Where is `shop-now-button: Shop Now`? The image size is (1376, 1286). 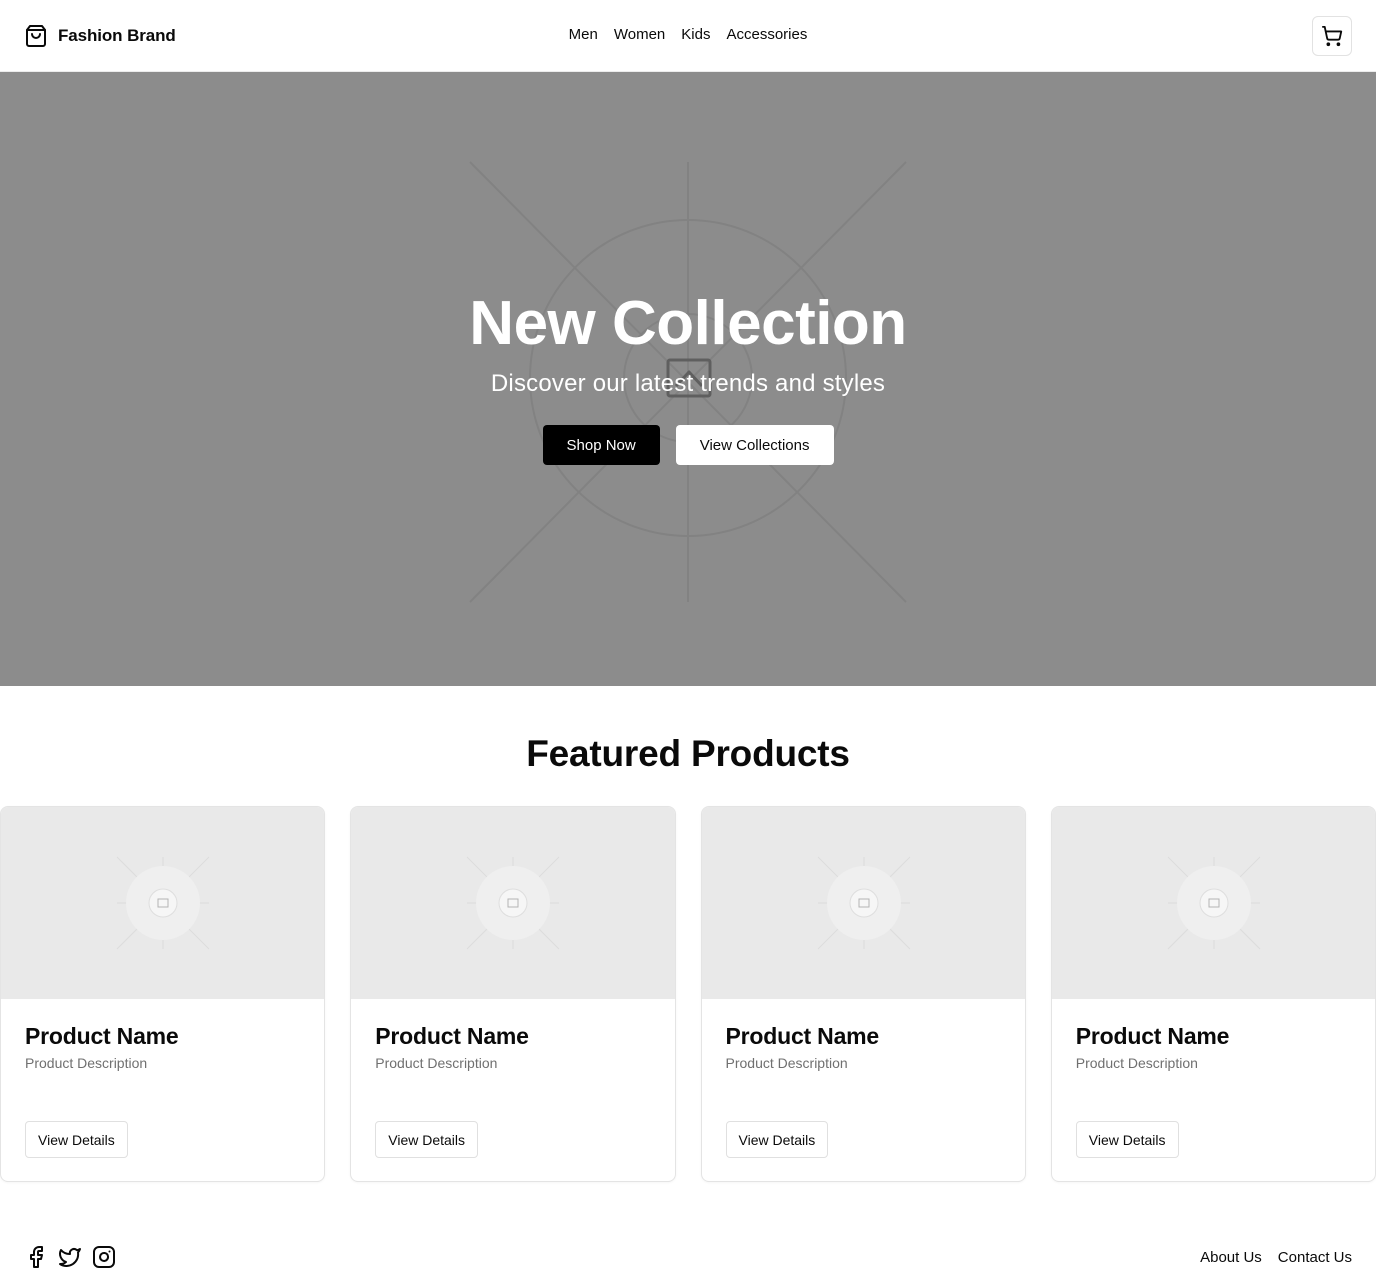 shop-now-button: Shop Now is located at coordinates (601, 445).